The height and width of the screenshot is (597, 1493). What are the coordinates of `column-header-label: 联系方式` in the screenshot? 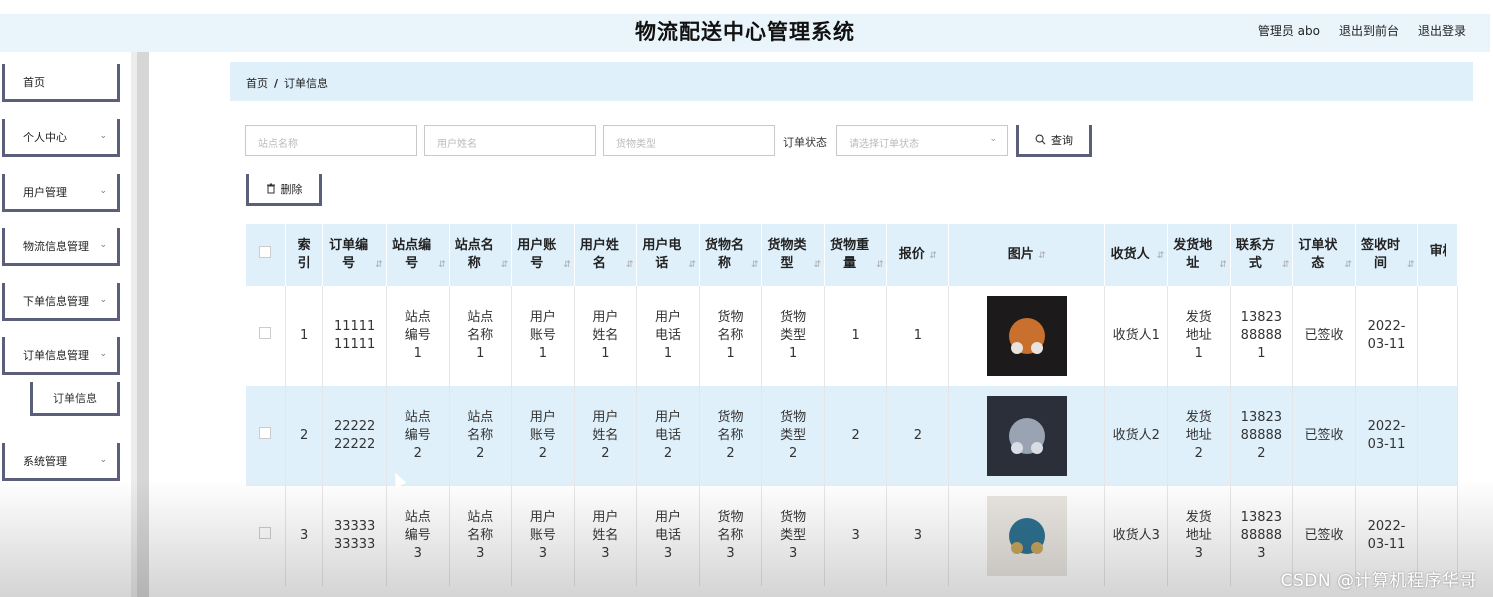 It's located at (1255, 254).